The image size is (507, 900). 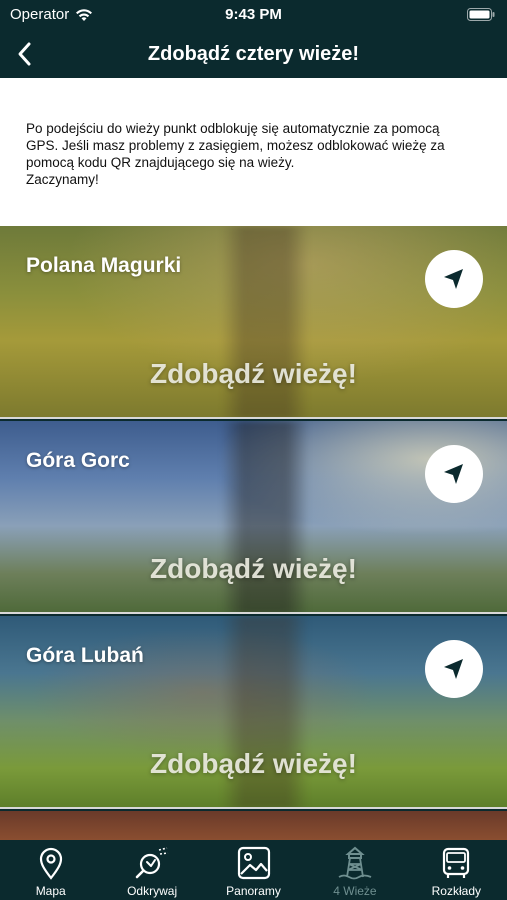 What do you see at coordinates (104, 265) in the screenshot?
I see `tower-name: Polana Magurki` at bounding box center [104, 265].